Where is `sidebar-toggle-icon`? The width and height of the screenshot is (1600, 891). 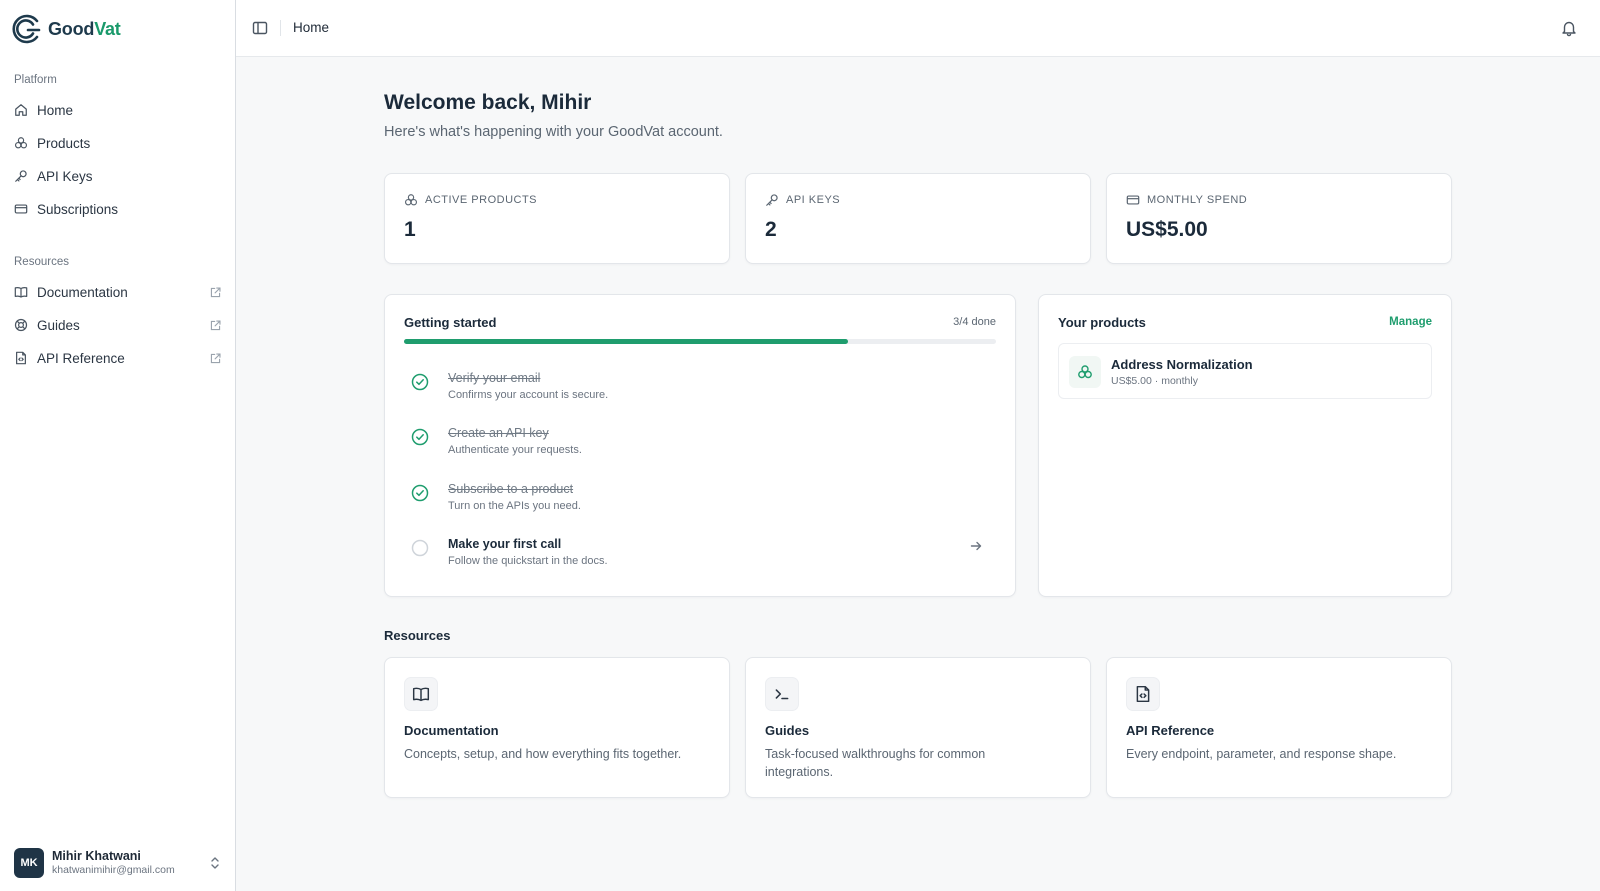 sidebar-toggle-icon is located at coordinates (260, 28).